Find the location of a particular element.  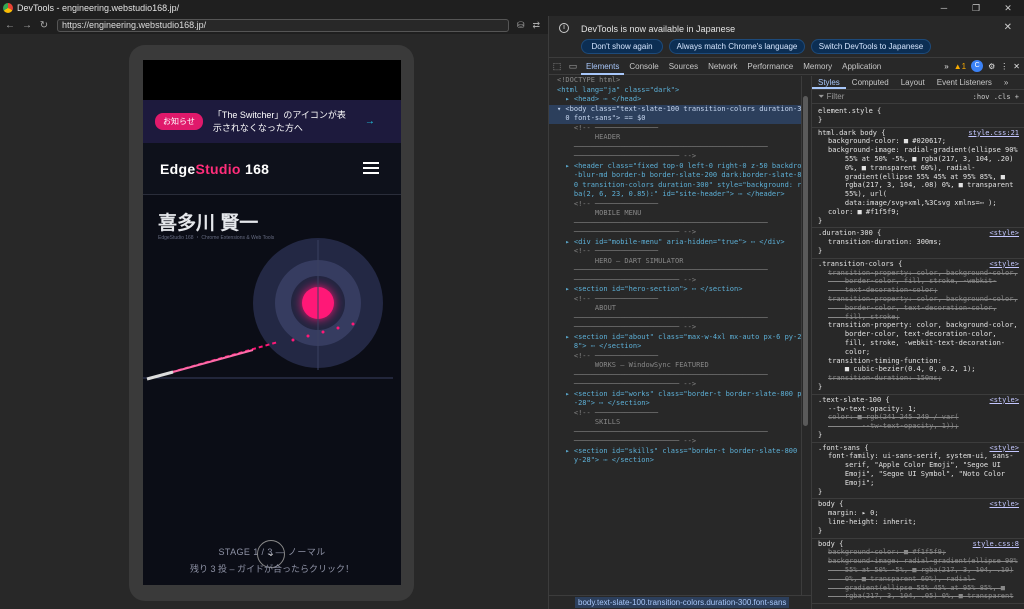

tab-sources: Sources is located at coordinates (683, 66).